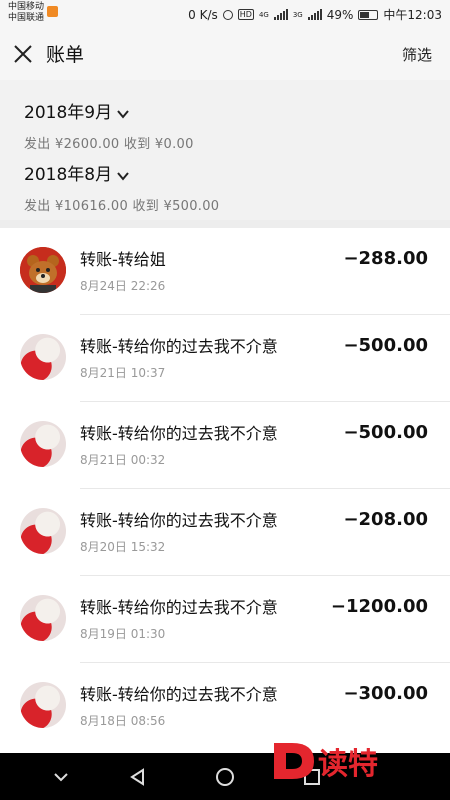  Describe the element at coordinates (123, 259) in the screenshot. I see `transaction-title: 转账-转给姐` at that location.